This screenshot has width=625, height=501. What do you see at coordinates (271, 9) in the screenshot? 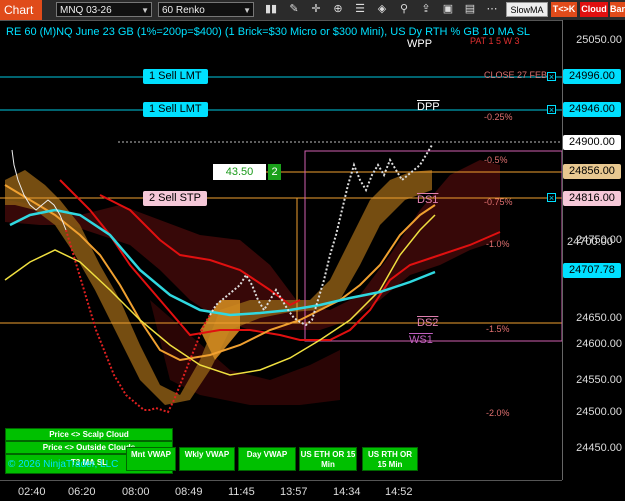
I see `bar-type-icon: ▮▮` at bounding box center [271, 9].